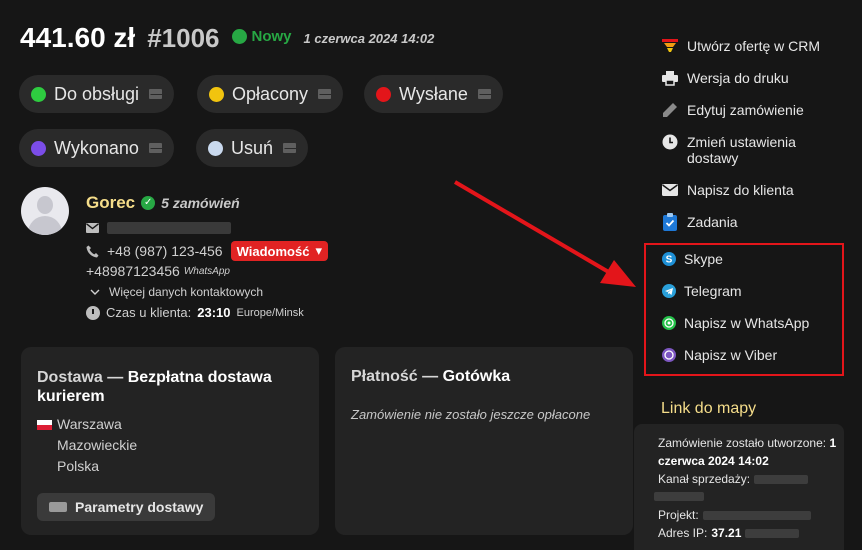 The height and width of the screenshot is (550, 862). Describe the element at coordinates (704, 479) in the screenshot. I see `channel-label: Kanał sprzedaży:` at that location.